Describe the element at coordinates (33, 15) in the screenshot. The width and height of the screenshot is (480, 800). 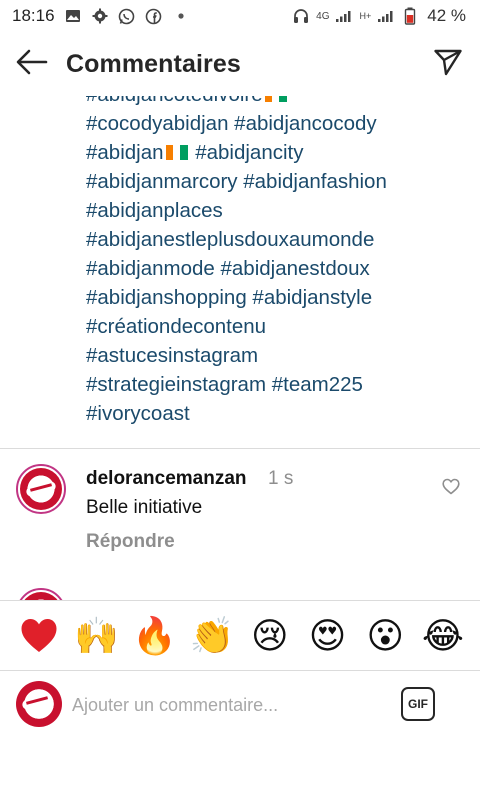
I see `status-time: 18:16` at that location.